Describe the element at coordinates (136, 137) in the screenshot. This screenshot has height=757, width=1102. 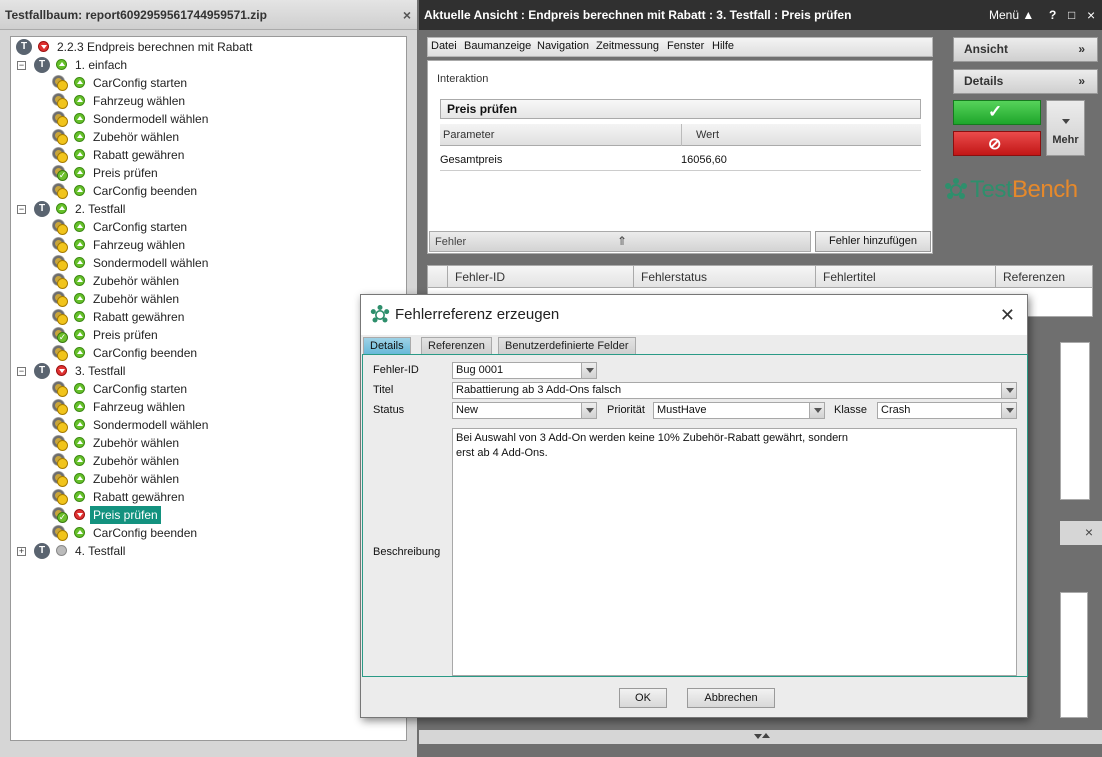
I see `tree-node-label: Zubehör wählen` at that location.